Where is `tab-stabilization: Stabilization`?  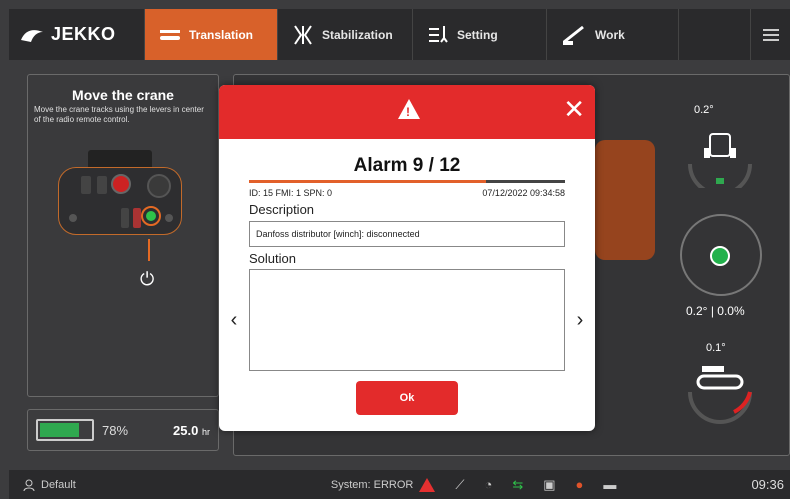 tab-stabilization: Stabilization is located at coordinates (345, 34).